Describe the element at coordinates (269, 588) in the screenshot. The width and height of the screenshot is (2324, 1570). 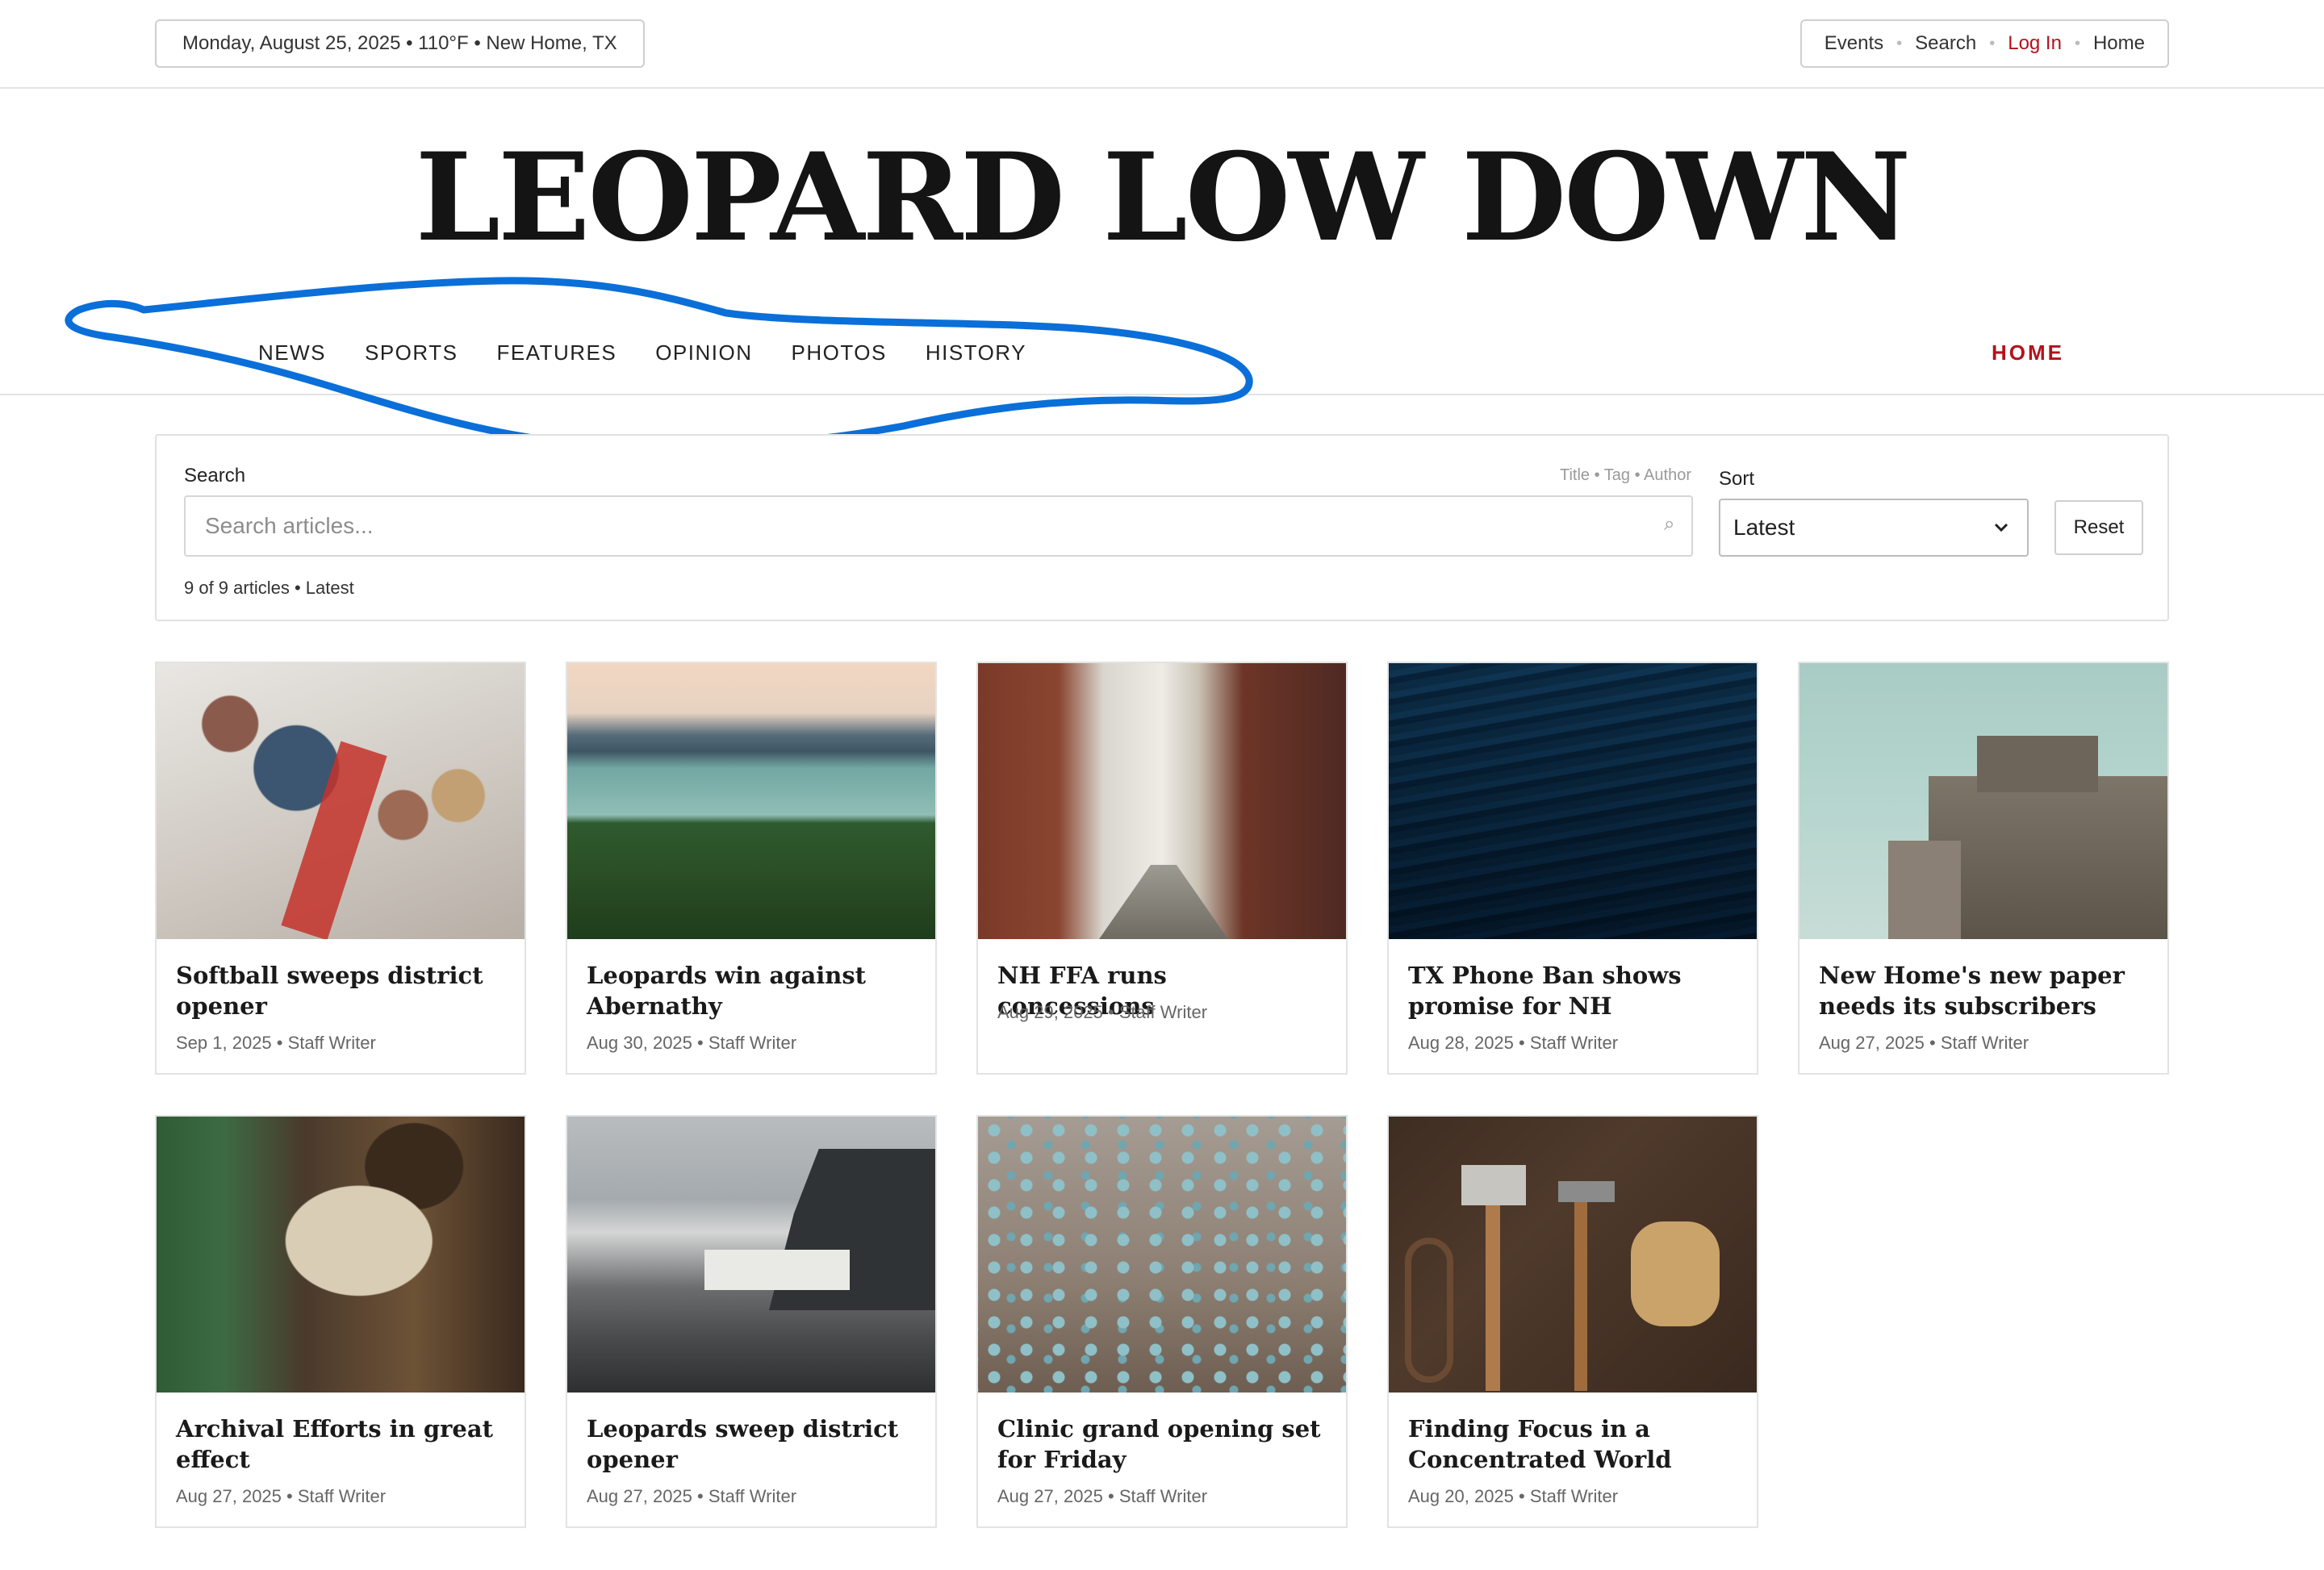
I see `result-count: 9 of 9 articles • Latest` at that location.